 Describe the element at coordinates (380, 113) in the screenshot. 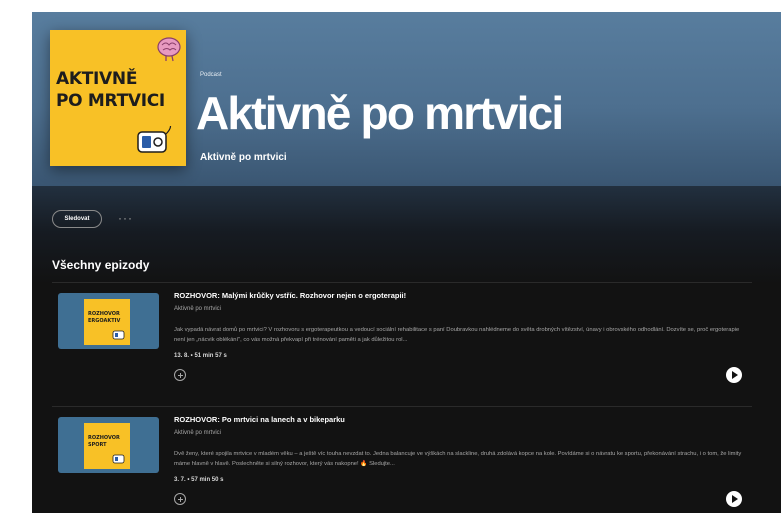

I see `podcast-title: Aktivně po mrtvici` at that location.